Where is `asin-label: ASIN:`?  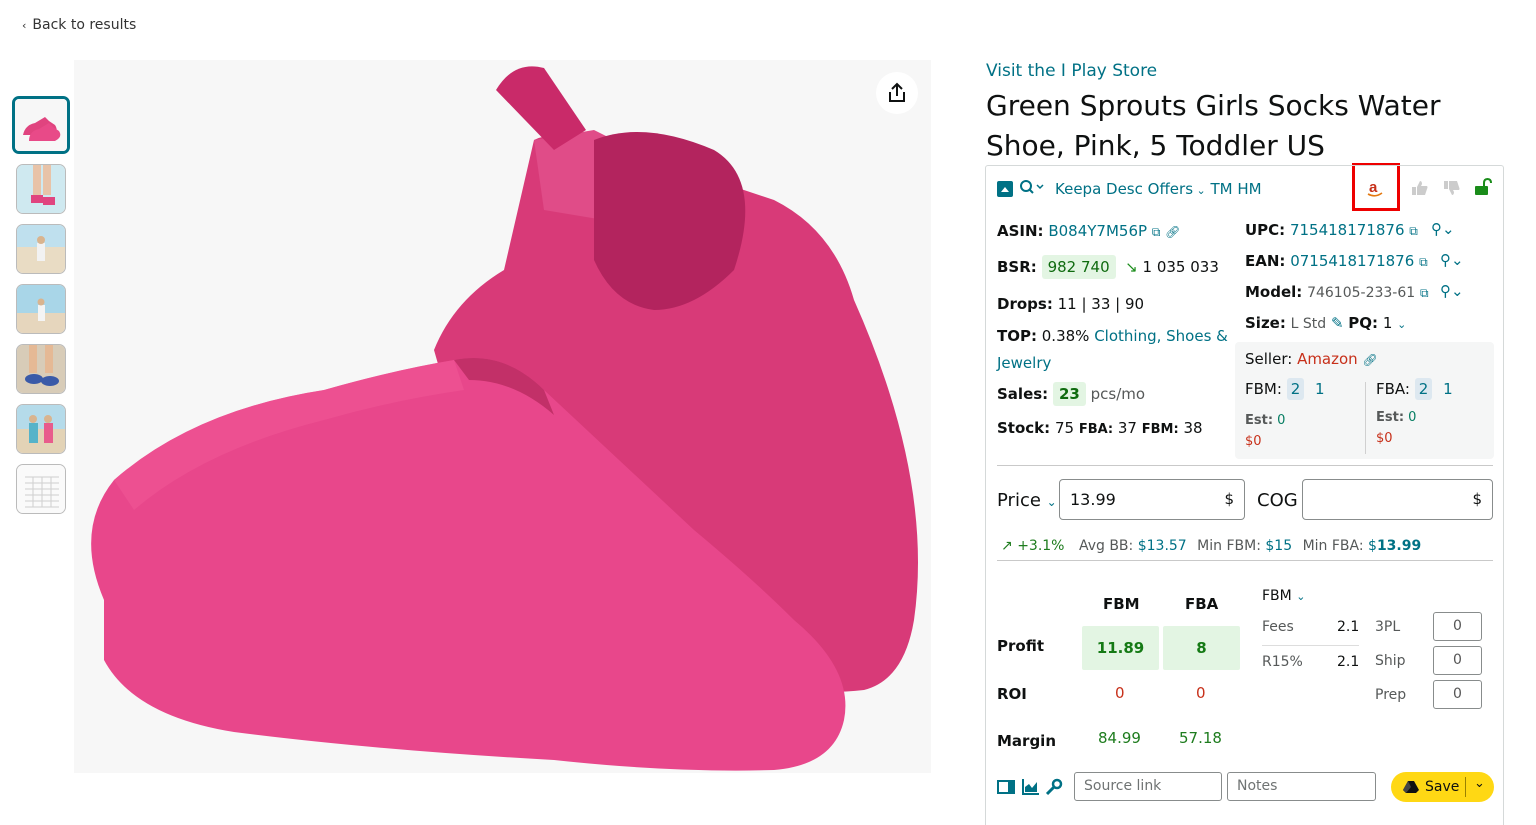
asin-label: ASIN: is located at coordinates (1020, 231).